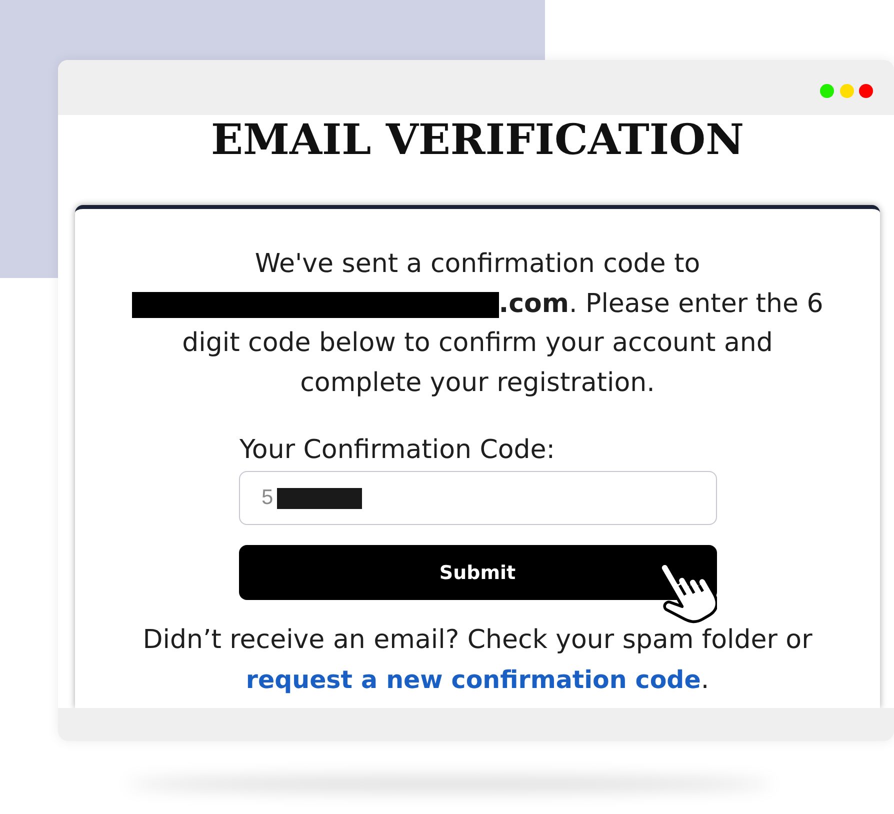 Image resolution: width=894 pixels, height=814 pixels. Describe the element at coordinates (478, 660) in the screenshot. I see `help-text: Didn’t receive an email? Check your spam folder or request a new confirmation code.` at that location.